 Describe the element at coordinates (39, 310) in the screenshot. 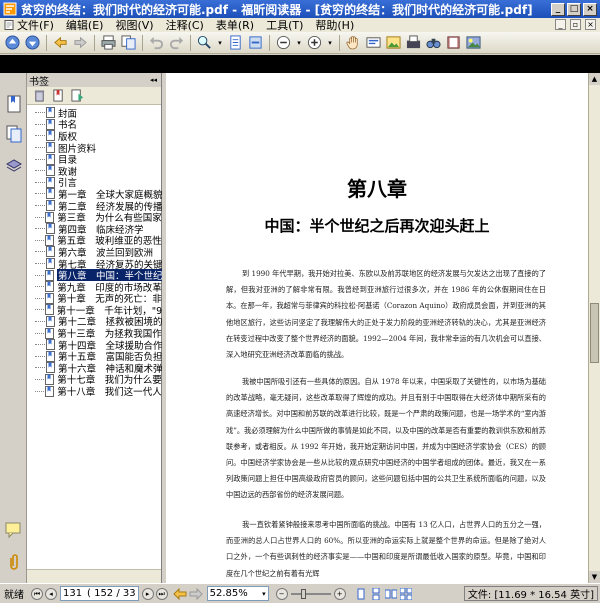

I see `tree-connector` at that location.